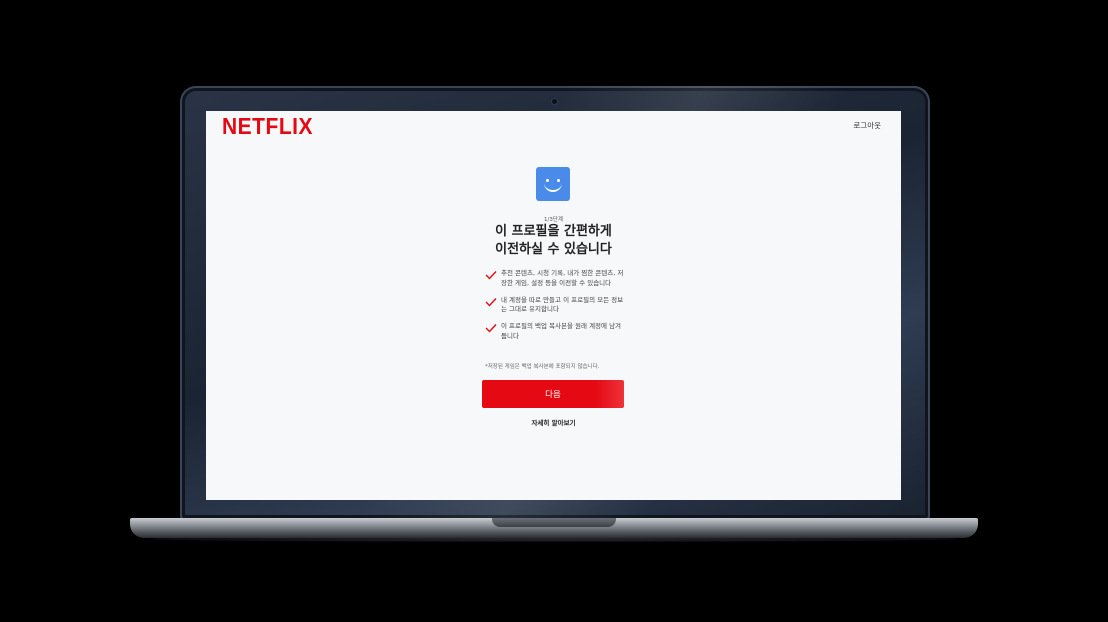  What do you see at coordinates (553, 220) in the screenshot?
I see `step-indicator: 1/3단계` at bounding box center [553, 220].